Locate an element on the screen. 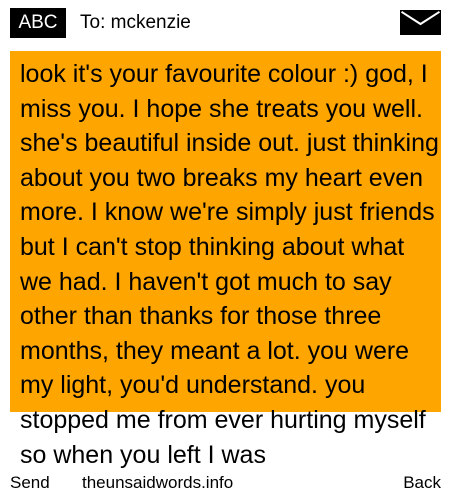 Image resolution: width=450 pixels, height=500 pixels. site-label: theunsaidwords.info is located at coordinates (158, 482).